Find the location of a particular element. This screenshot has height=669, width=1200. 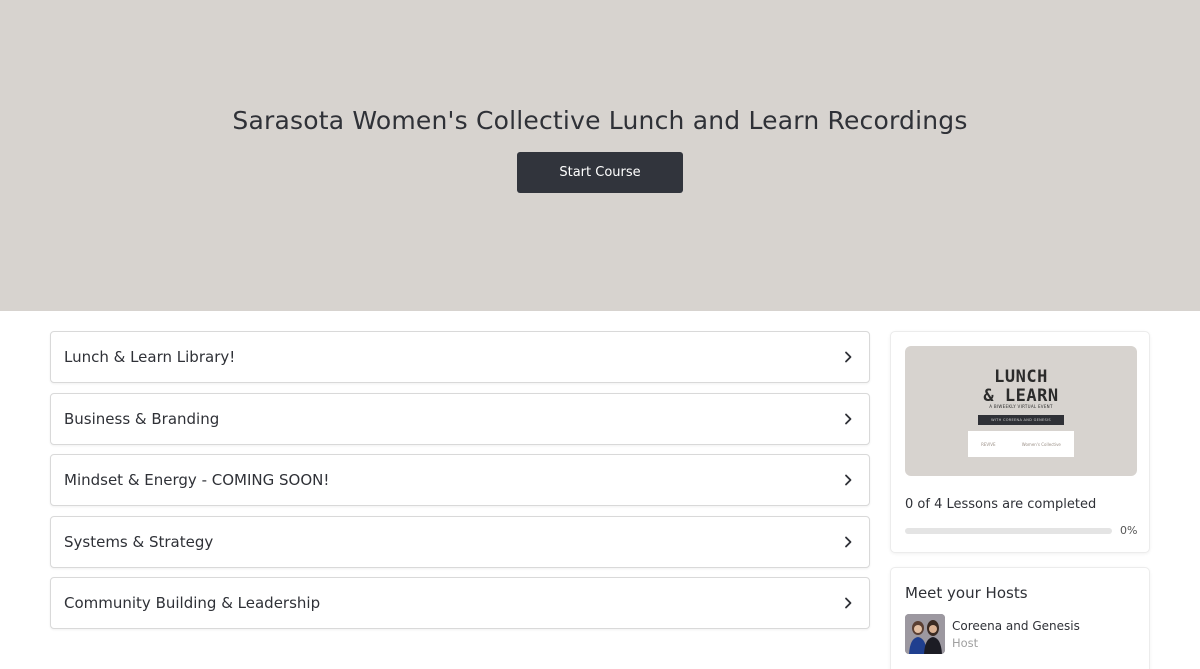

hosts-card: Meet your Hosts Coreena and Genesis Host is located at coordinates (1020, 618).